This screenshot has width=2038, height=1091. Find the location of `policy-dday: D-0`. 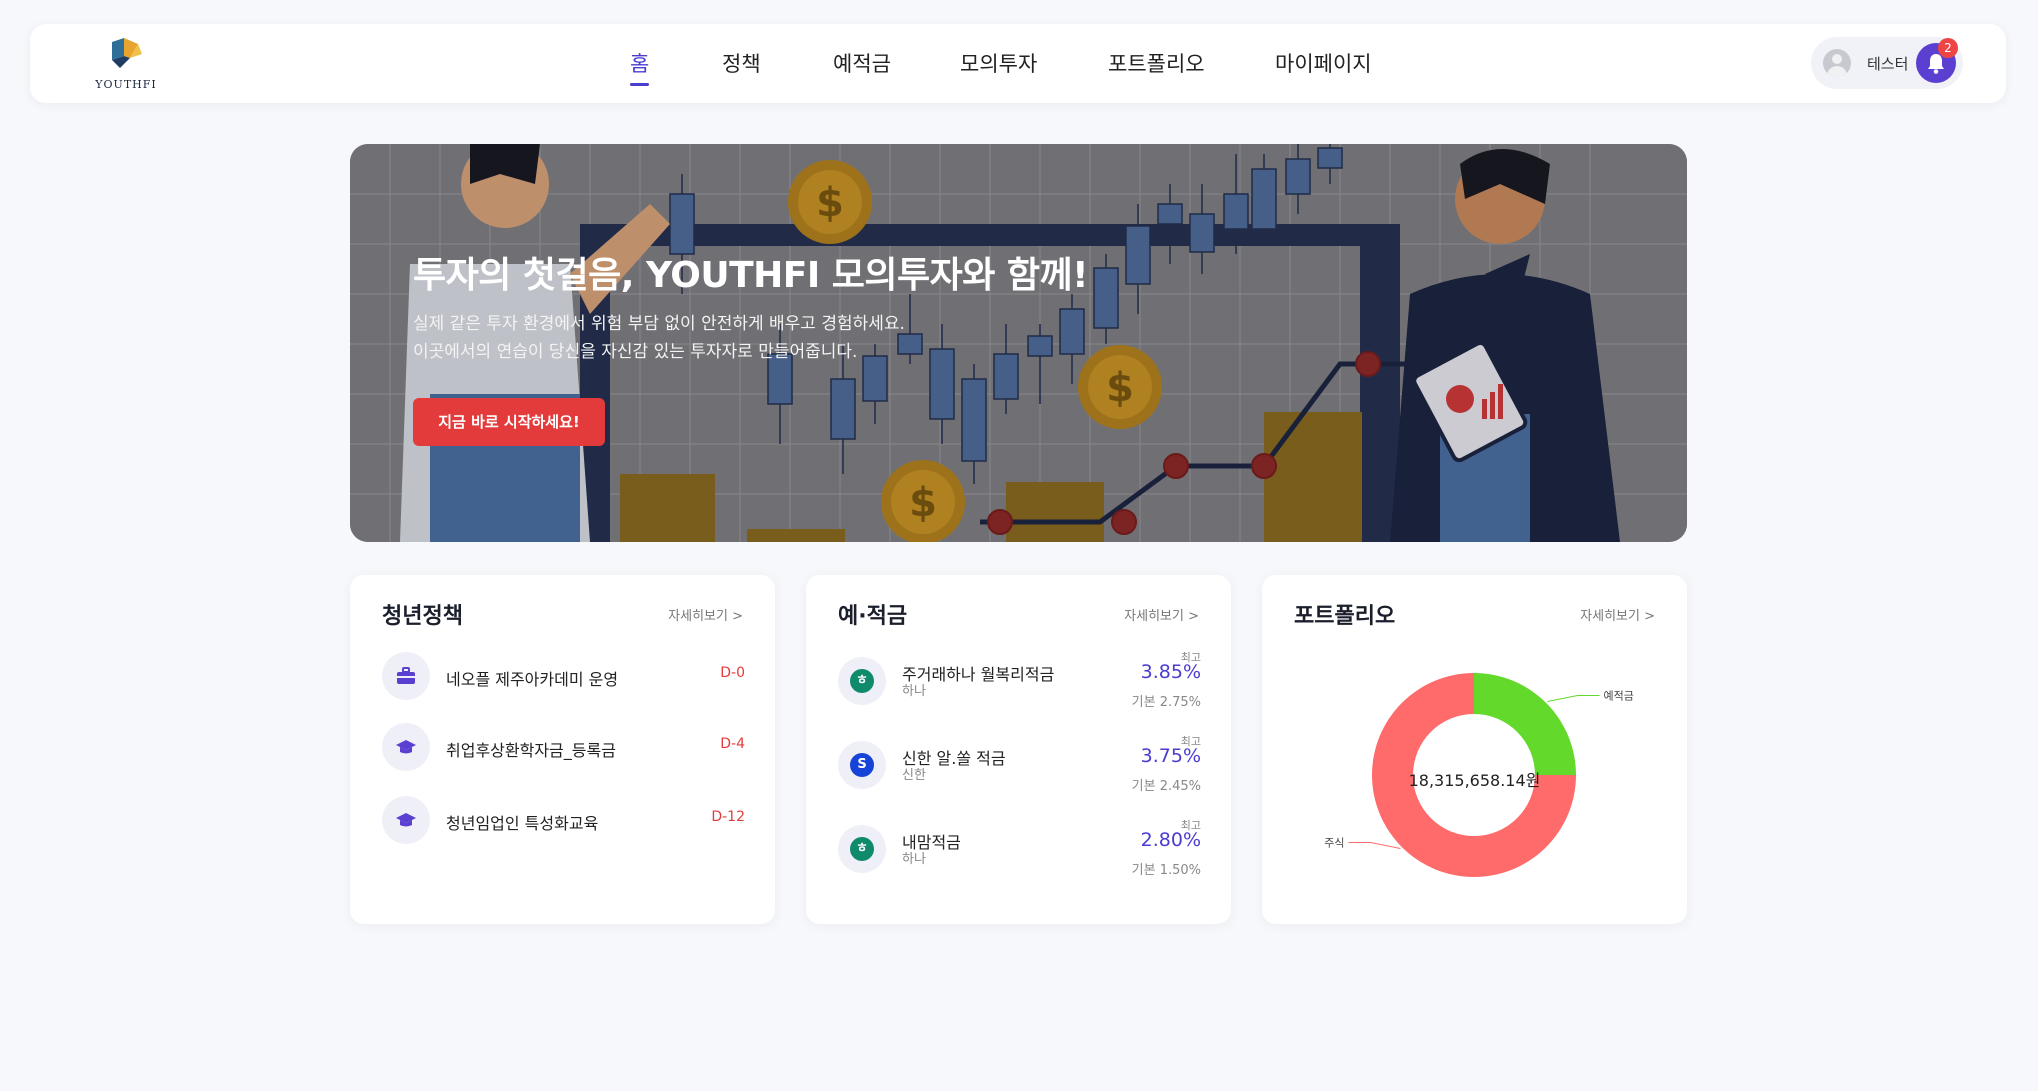

policy-dday: D-0 is located at coordinates (732, 673).